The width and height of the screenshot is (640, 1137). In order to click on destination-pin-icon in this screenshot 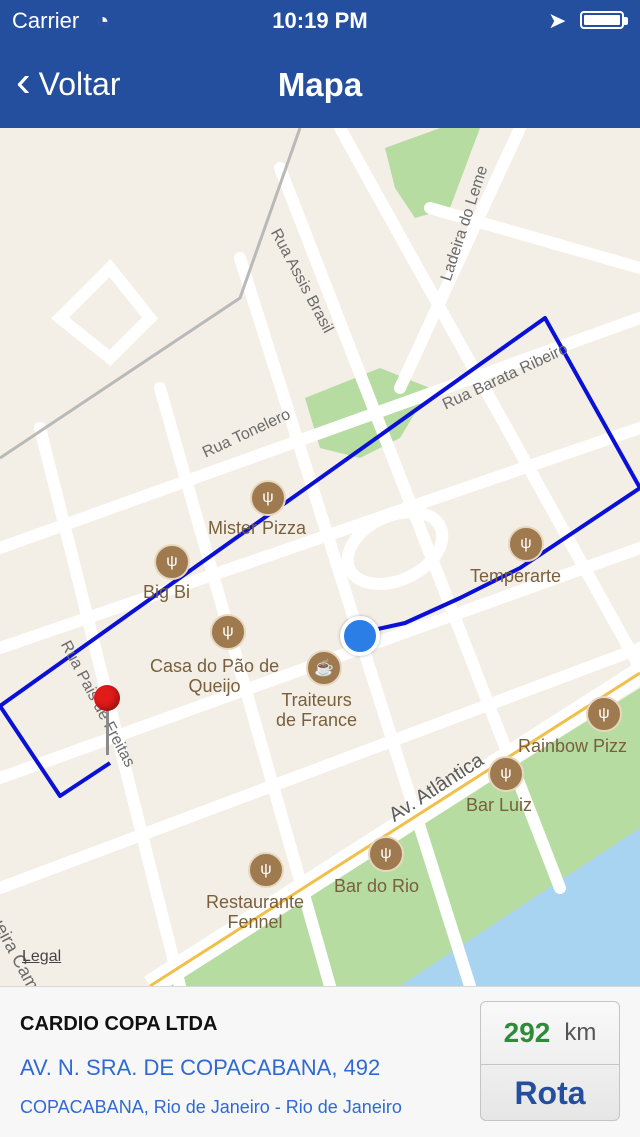, I will do `click(107, 698)`.